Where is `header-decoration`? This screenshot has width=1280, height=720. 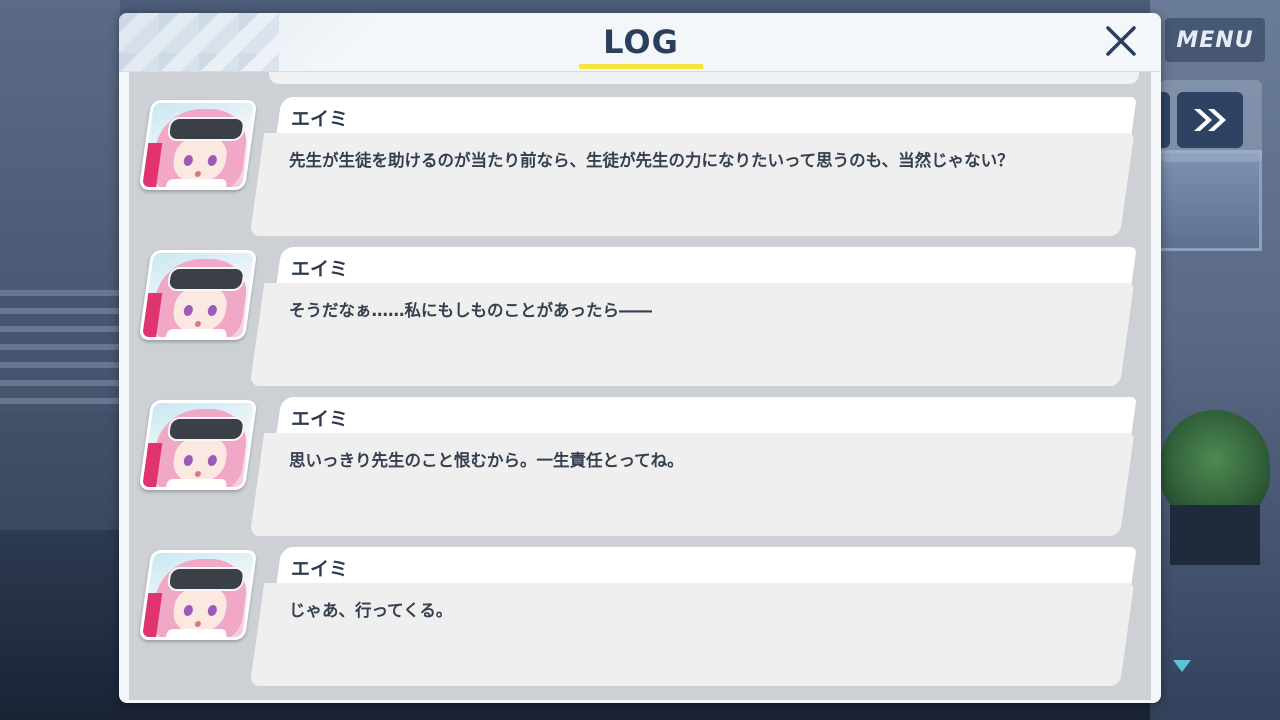
header-decoration is located at coordinates (199, 42).